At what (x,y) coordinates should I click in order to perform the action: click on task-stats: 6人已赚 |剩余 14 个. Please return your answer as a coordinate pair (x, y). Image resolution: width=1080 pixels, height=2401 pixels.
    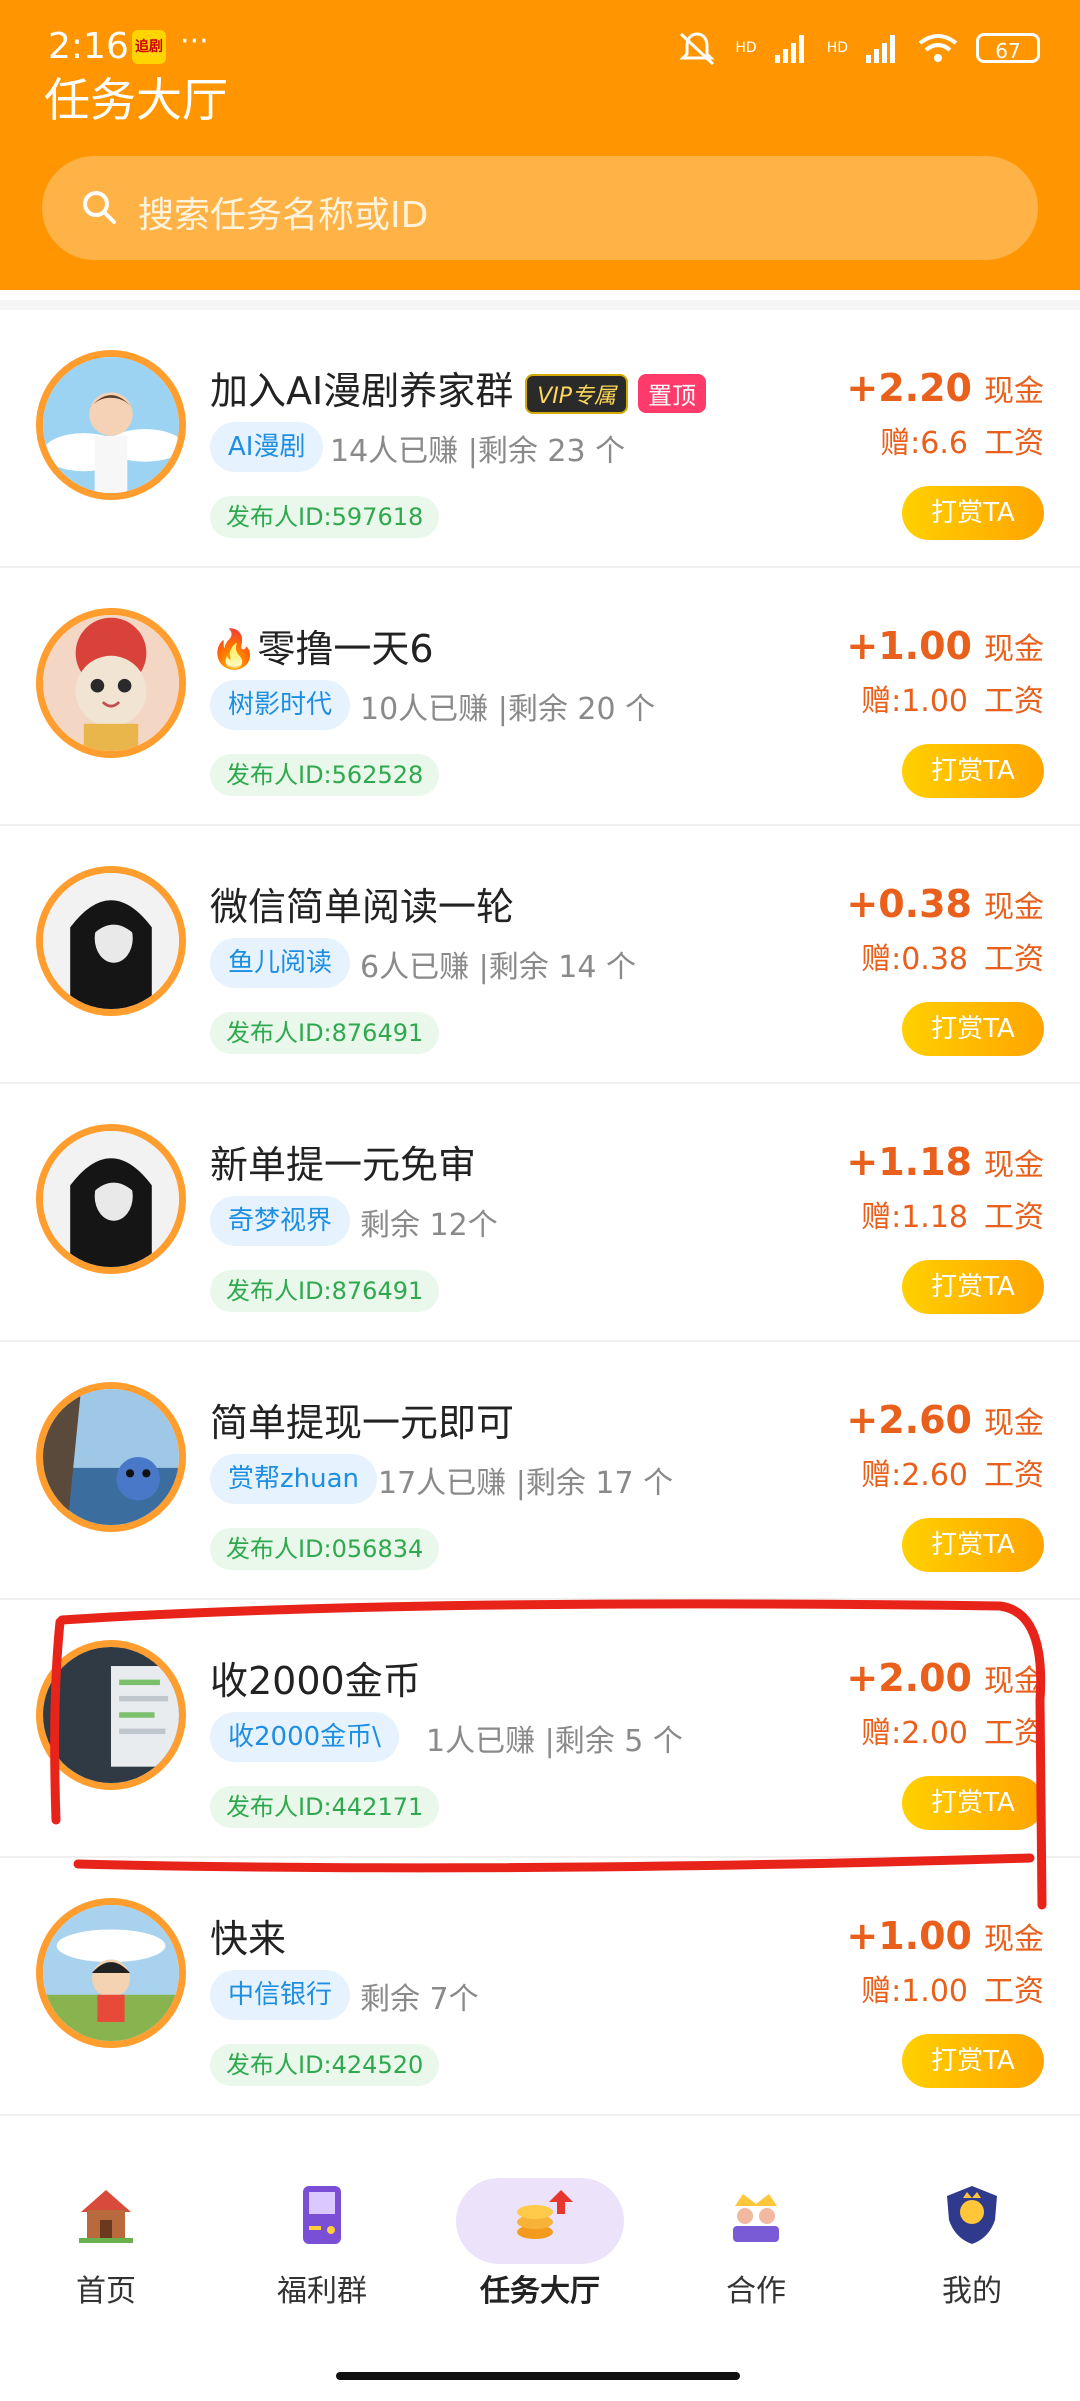
    Looking at the image, I should click on (498, 967).